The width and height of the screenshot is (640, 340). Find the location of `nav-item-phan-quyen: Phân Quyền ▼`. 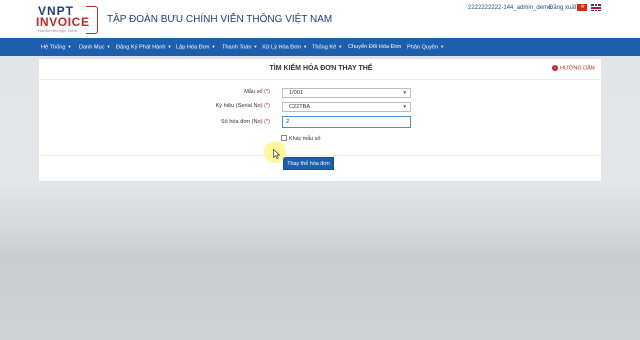

nav-item-phan-quyen: Phân Quyền ▼ is located at coordinates (425, 47).